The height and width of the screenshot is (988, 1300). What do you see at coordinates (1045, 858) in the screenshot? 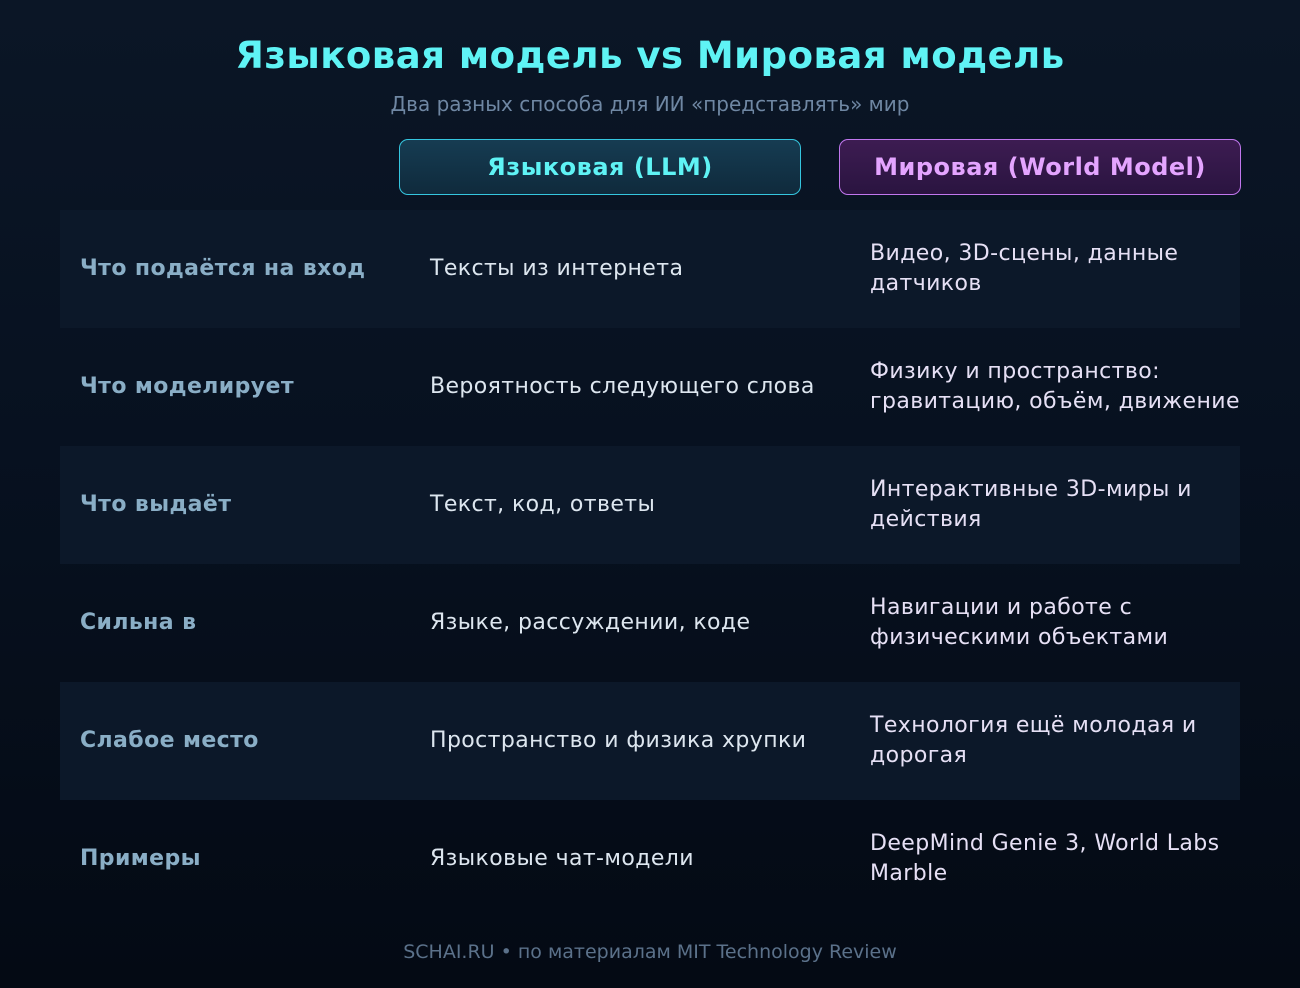
I see `world-model-cell: DeepMind Genie 3, World Labs Marble` at bounding box center [1045, 858].